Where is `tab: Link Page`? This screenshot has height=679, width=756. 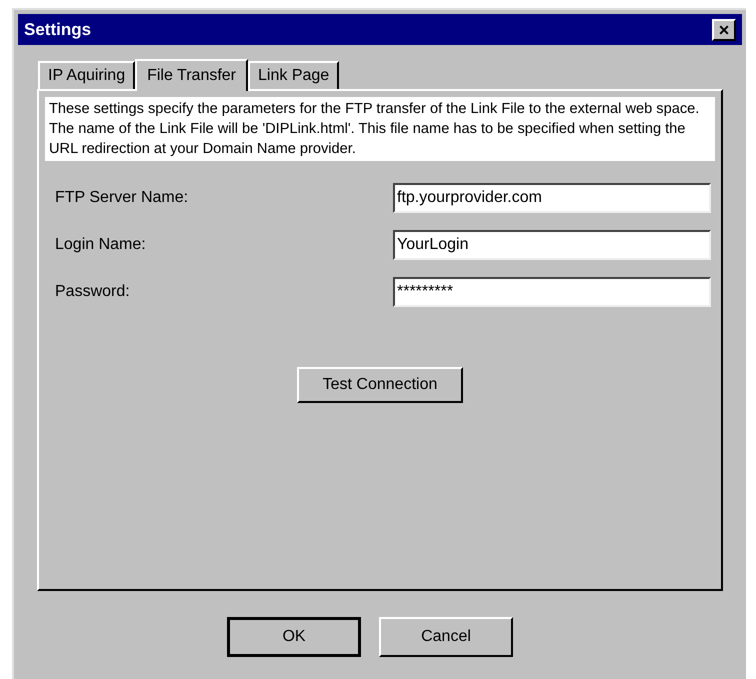 tab: Link Page is located at coordinates (294, 75).